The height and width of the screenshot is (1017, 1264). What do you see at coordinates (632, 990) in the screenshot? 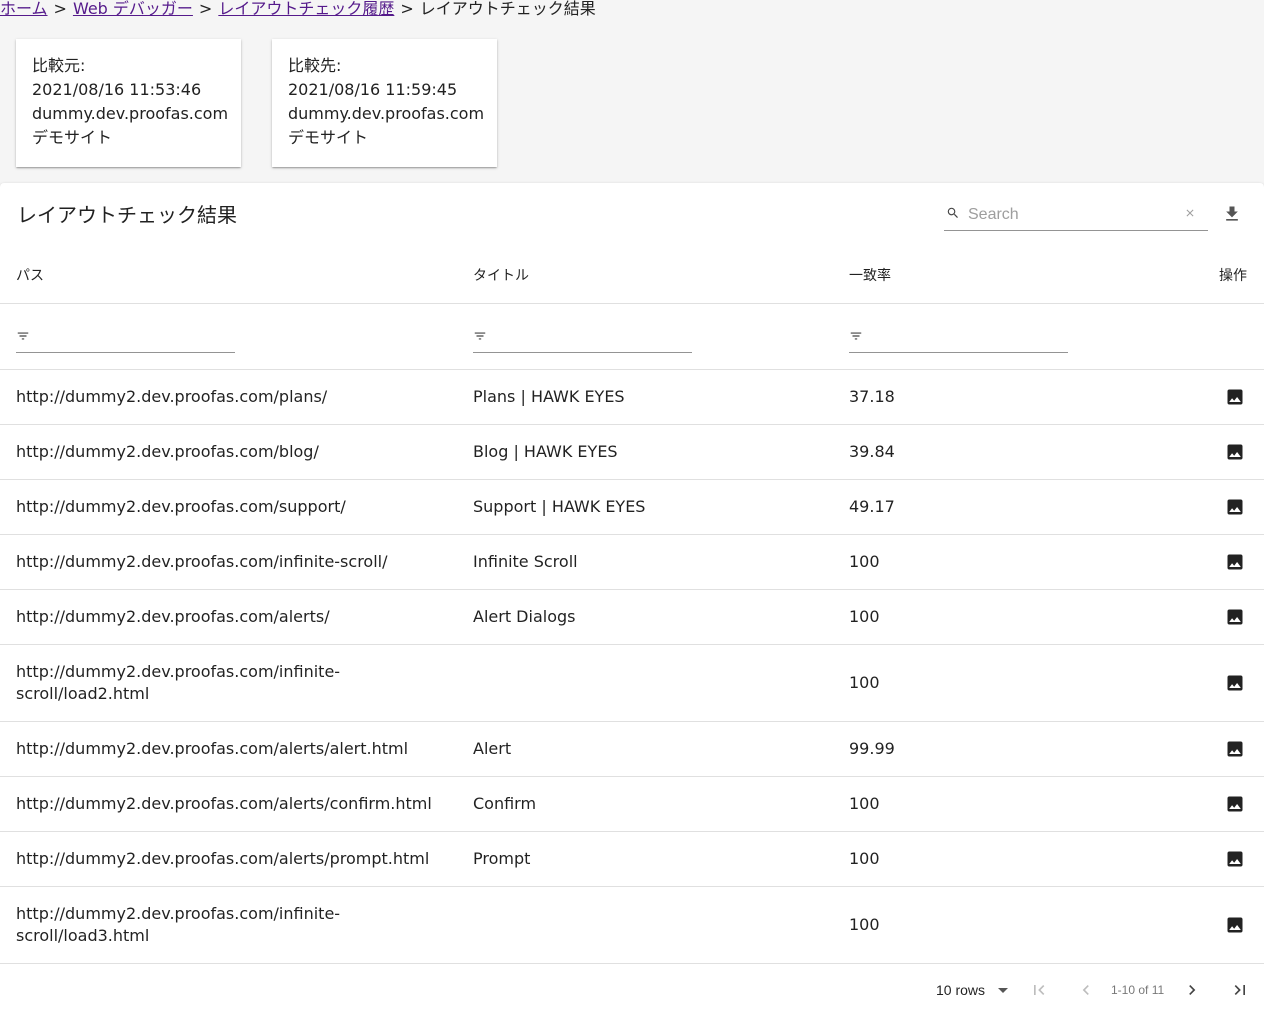
I see `pagination: 10 rows 1-10 of 11` at bounding box center [632, 990].